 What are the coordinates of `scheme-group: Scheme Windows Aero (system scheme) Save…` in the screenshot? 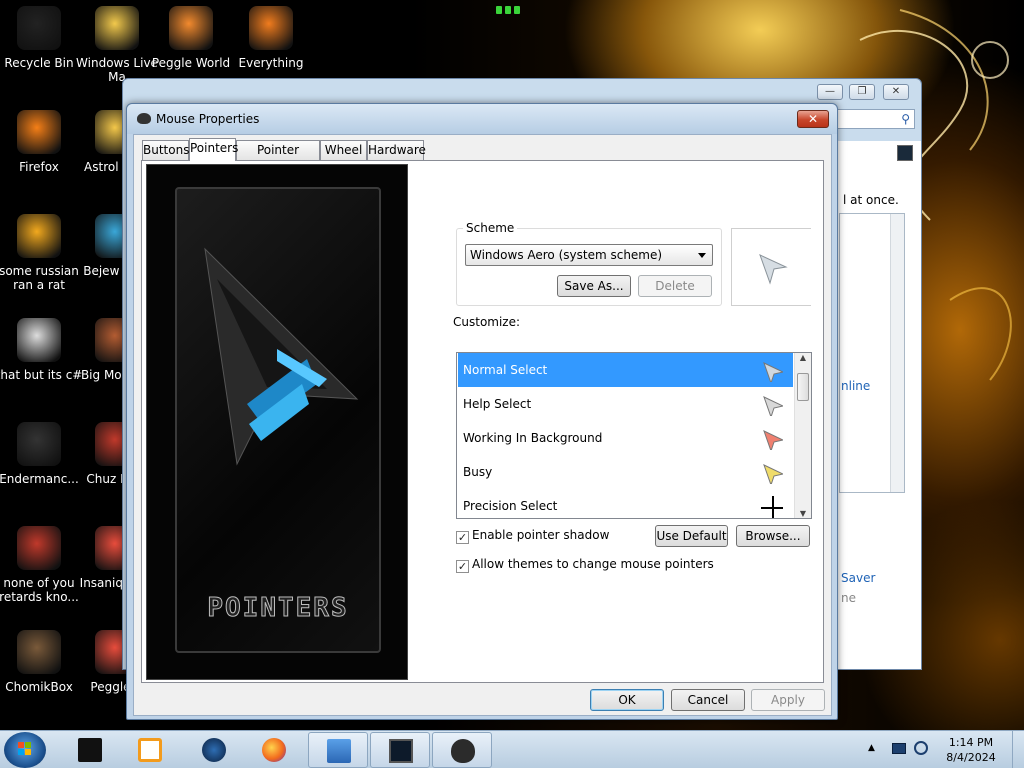 It's located at (589, 263).